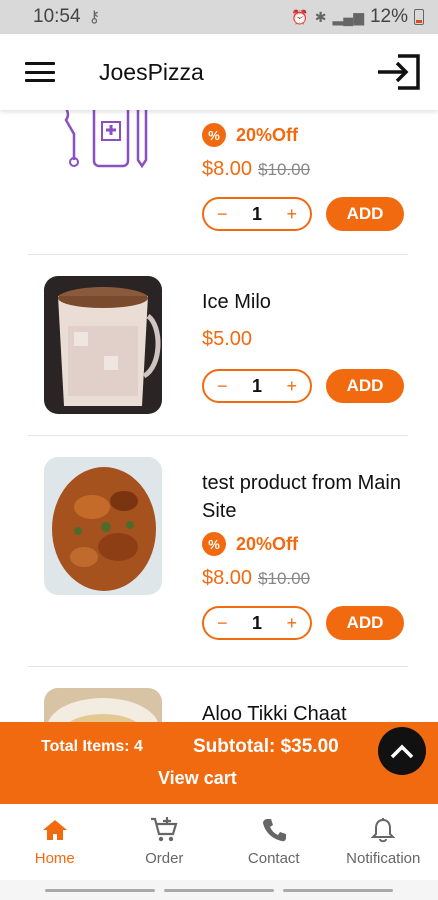 The height and width of the screenshot is (900, 438). I want to click on expand-cart-button, so click(402, 751).